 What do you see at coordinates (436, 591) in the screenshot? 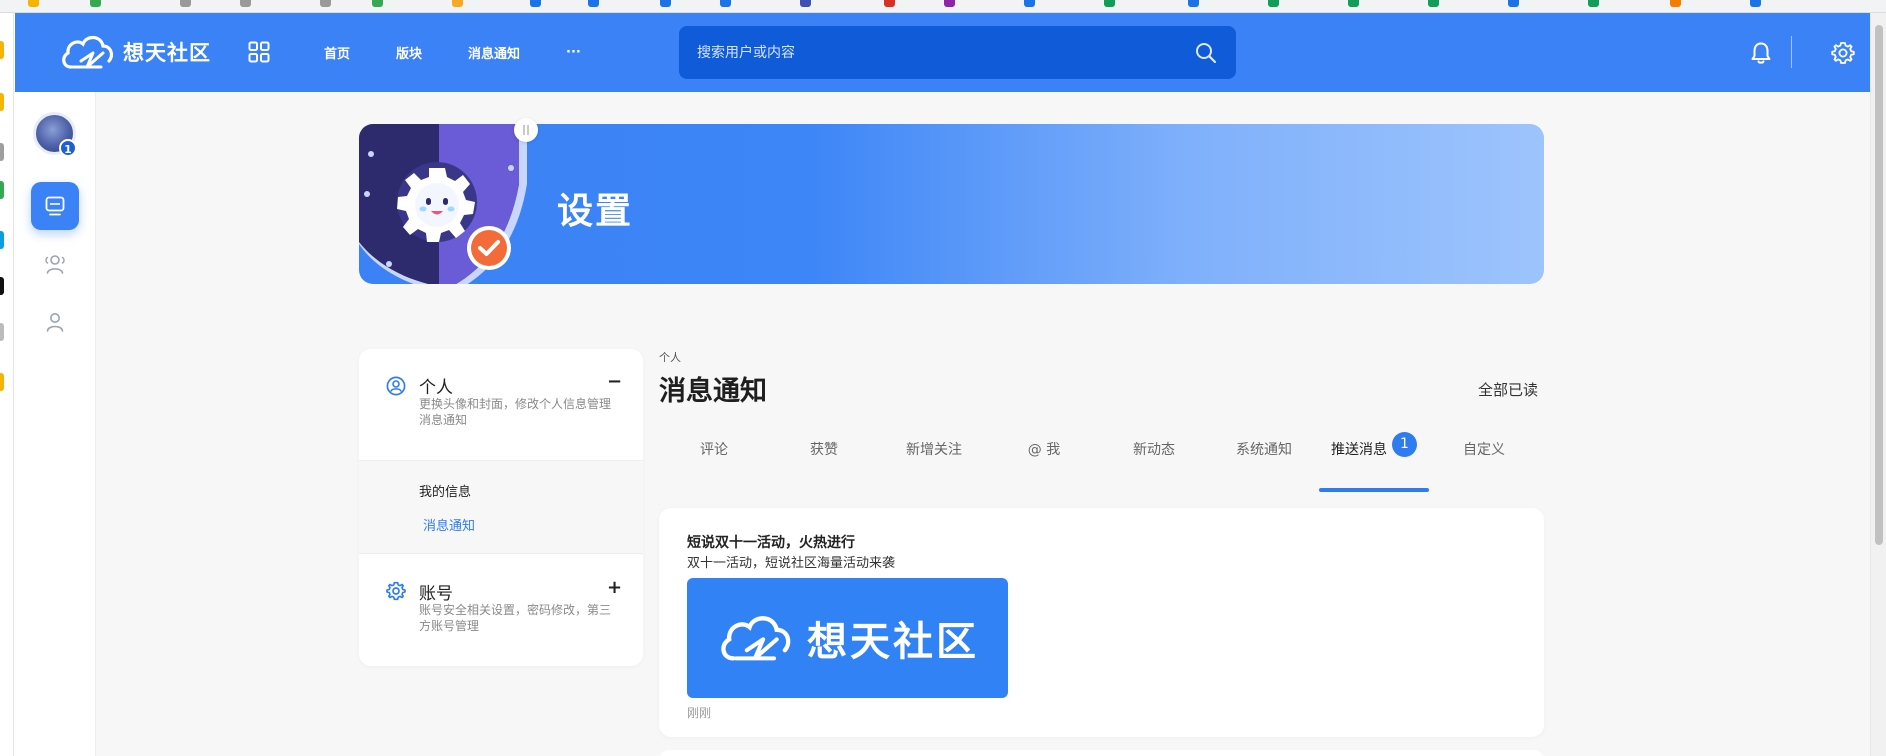
I see `section-title-account: 账号` at bounding box center [436, 591].